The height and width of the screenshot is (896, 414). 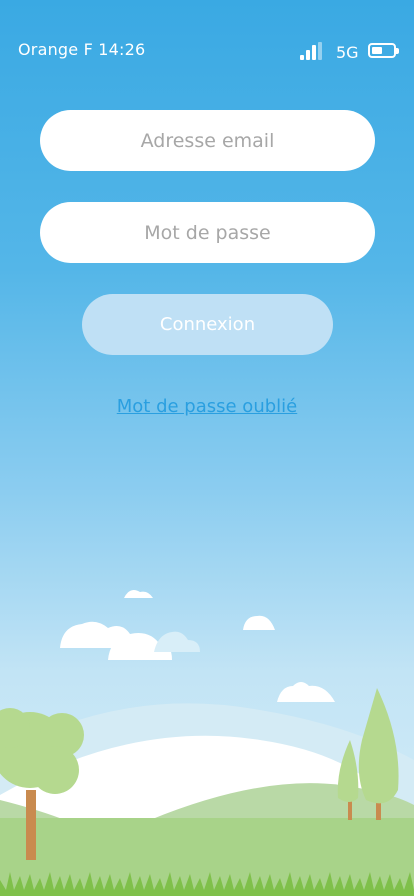 What do you see at coordinates (383, 50) in the screenshot?
I see `battery-icon` at bounding box center [383, 50].